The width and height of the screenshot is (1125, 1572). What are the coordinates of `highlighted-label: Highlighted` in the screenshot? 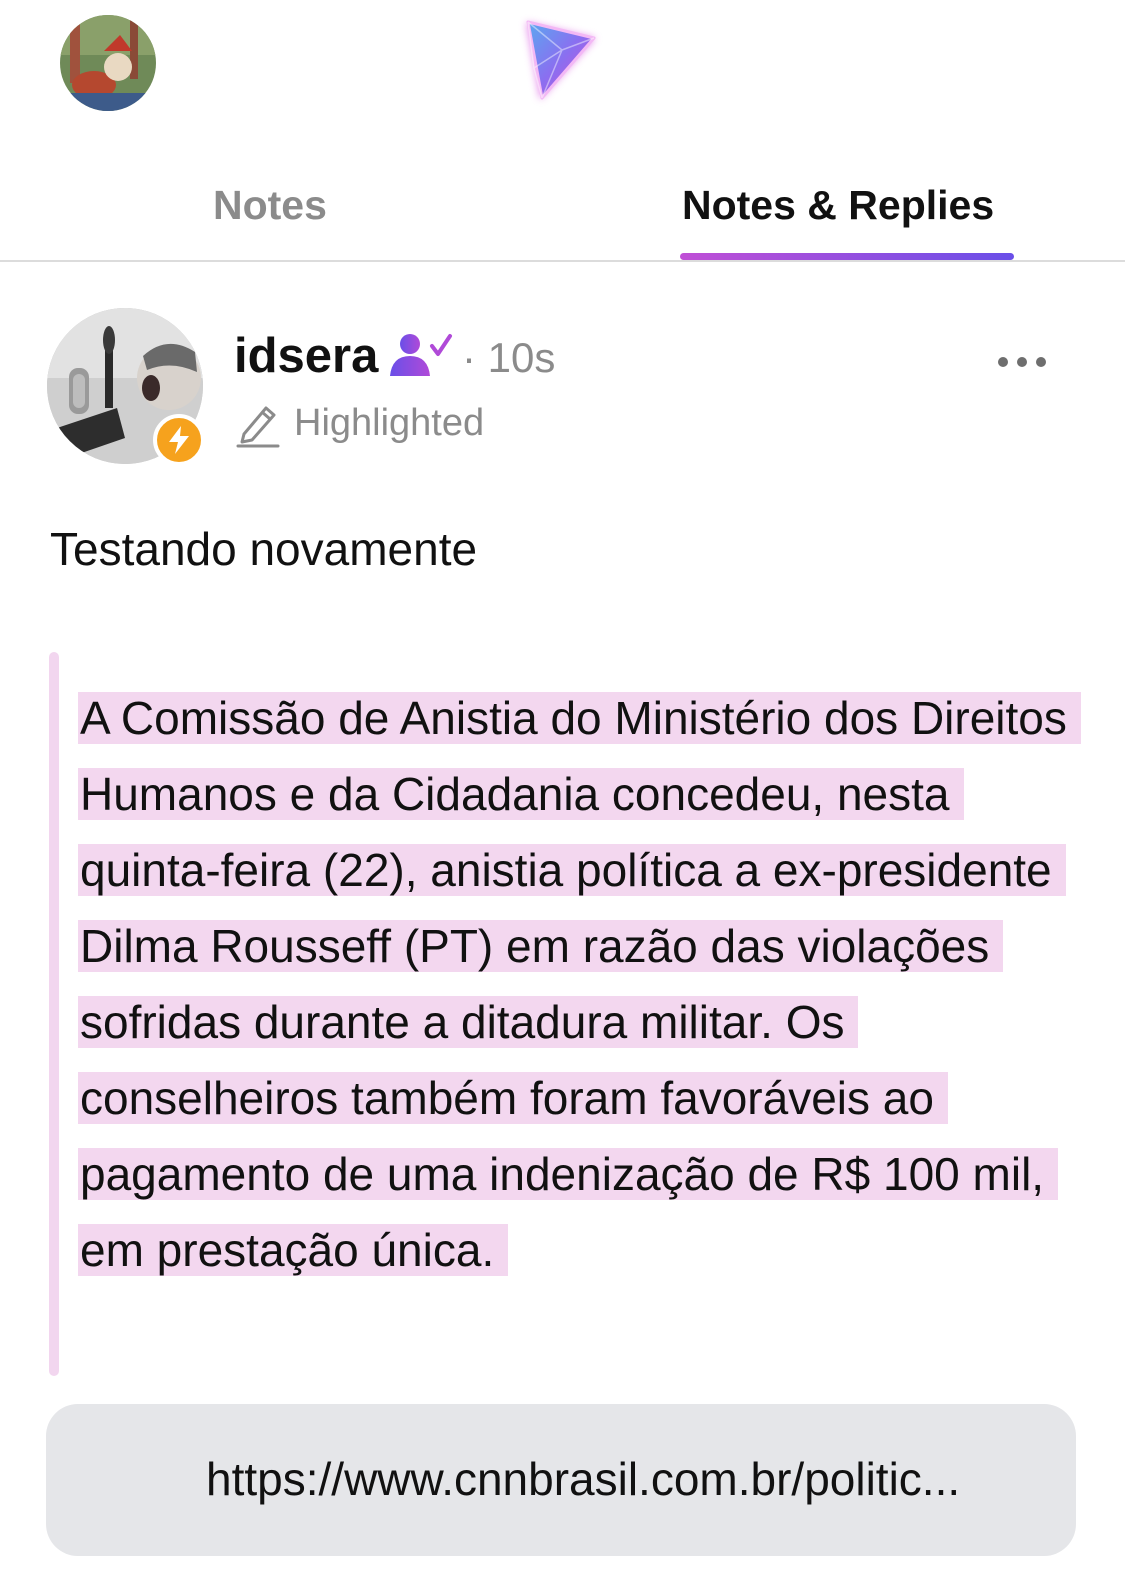 It's located at (389, 423).